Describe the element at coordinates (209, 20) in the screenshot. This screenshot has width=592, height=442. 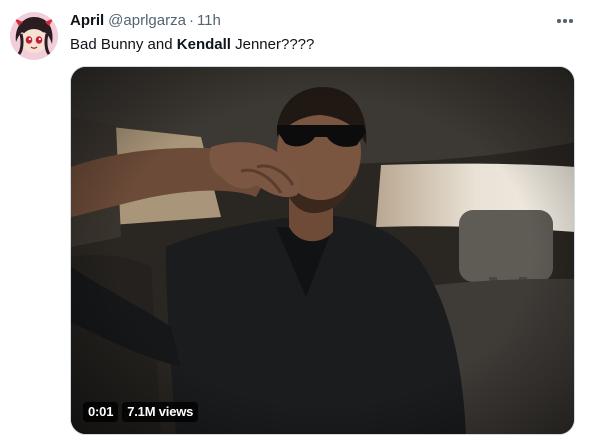
I see `tweet-timestamp: 11h` at that location.